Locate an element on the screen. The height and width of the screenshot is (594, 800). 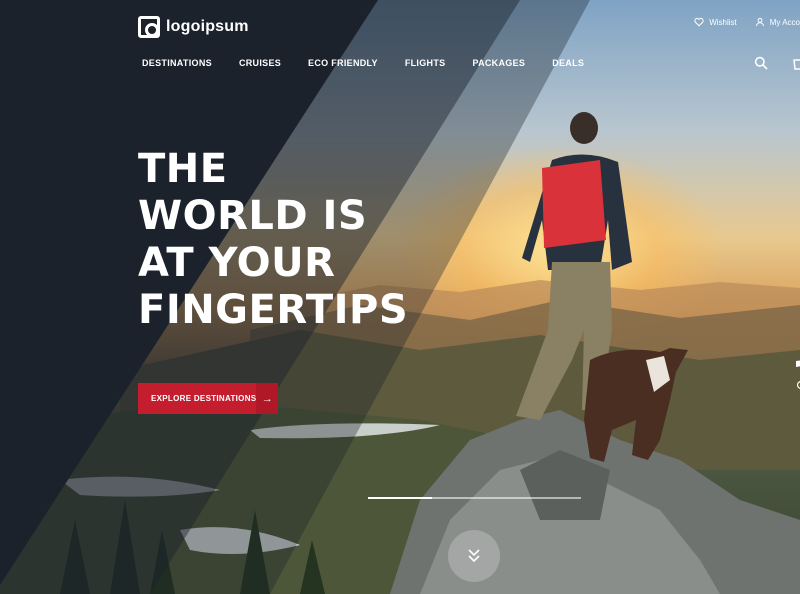
hero-headline: THE WORLD IS AT YOUR FINGERTIPS is located at coordinates (273, 240).